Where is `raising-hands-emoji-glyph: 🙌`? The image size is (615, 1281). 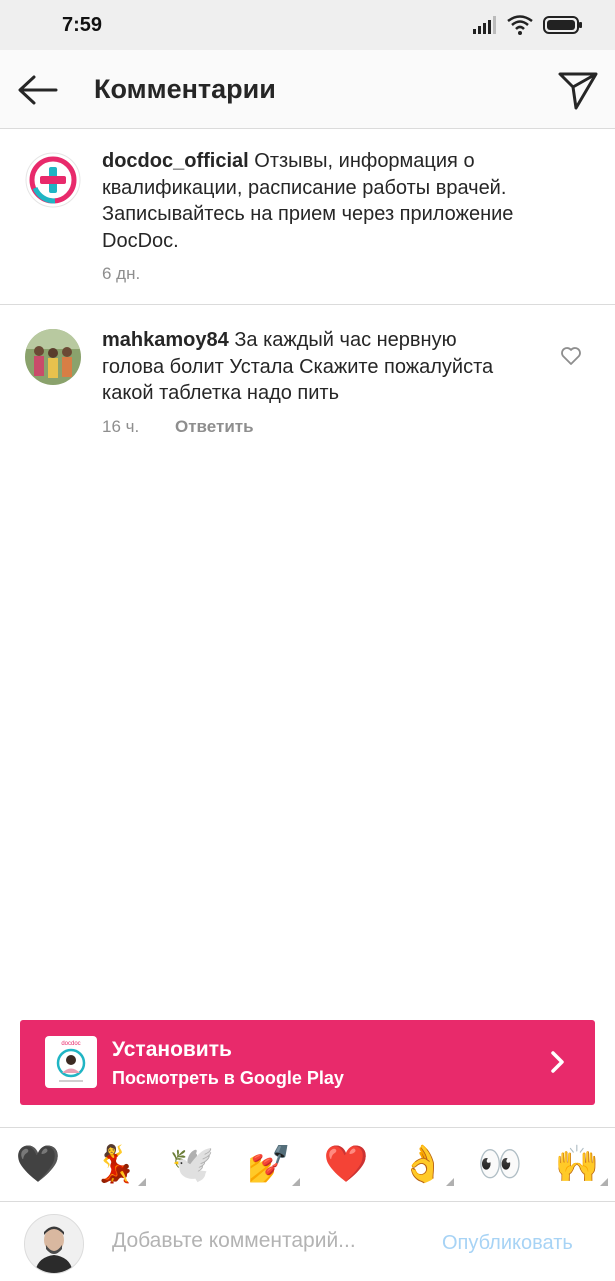
raising-hands-emoji-glyph: 🙌 is located at coordinates (577, 1163).